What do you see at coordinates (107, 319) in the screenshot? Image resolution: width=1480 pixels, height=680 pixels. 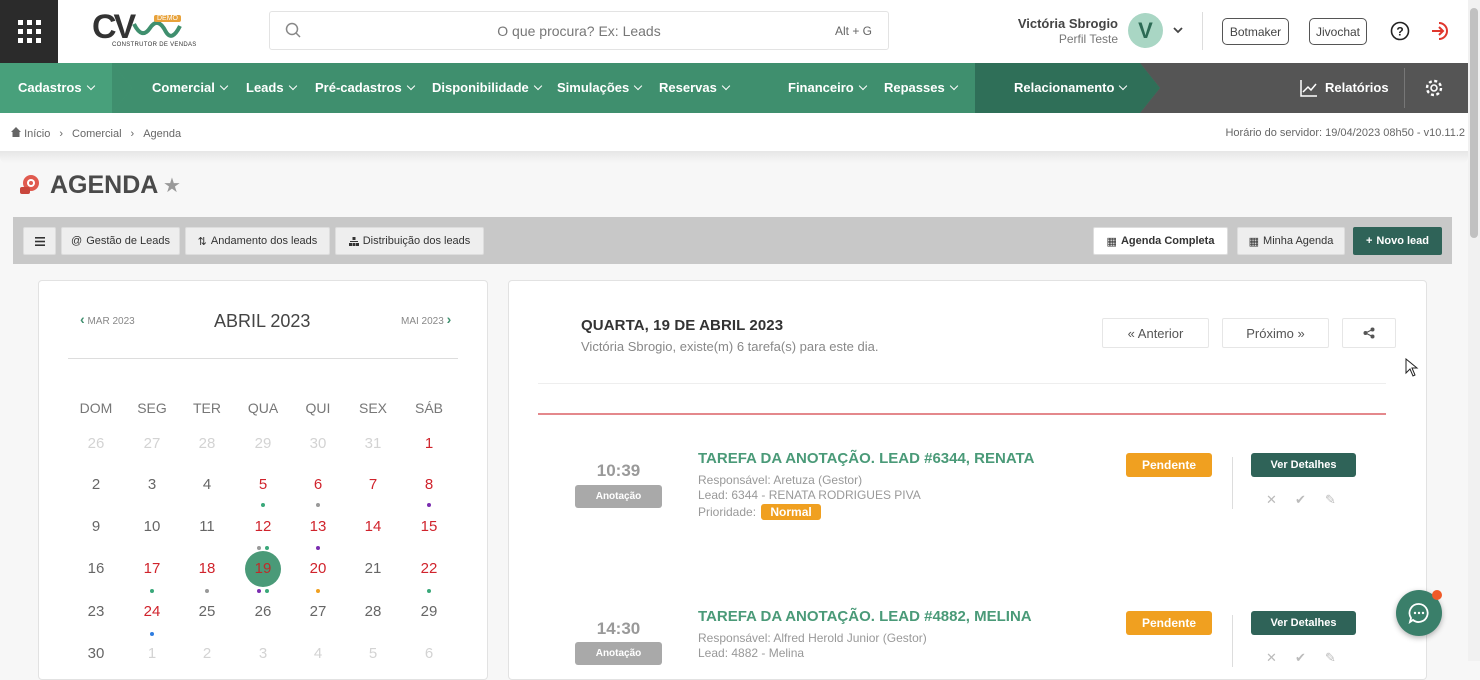 I see `prev-month-link: ‹ MAR 2023` at bounding box center [107, 319].